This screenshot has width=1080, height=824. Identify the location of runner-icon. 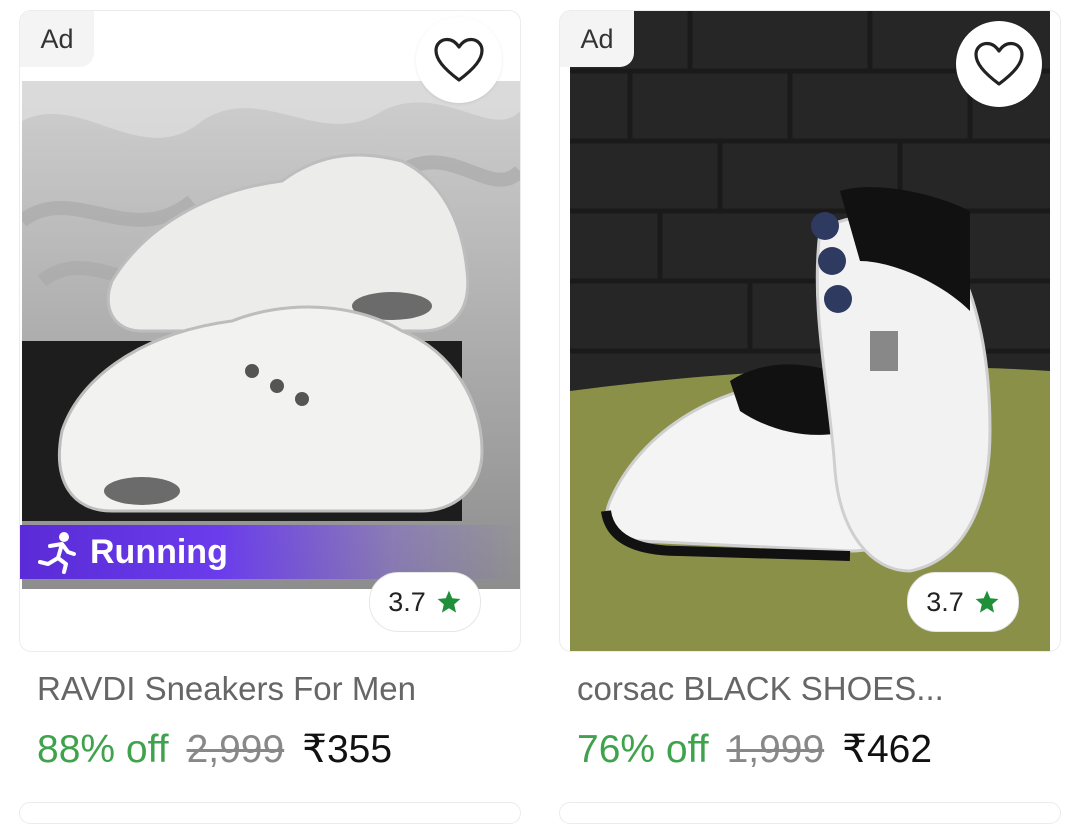
(57, 553).